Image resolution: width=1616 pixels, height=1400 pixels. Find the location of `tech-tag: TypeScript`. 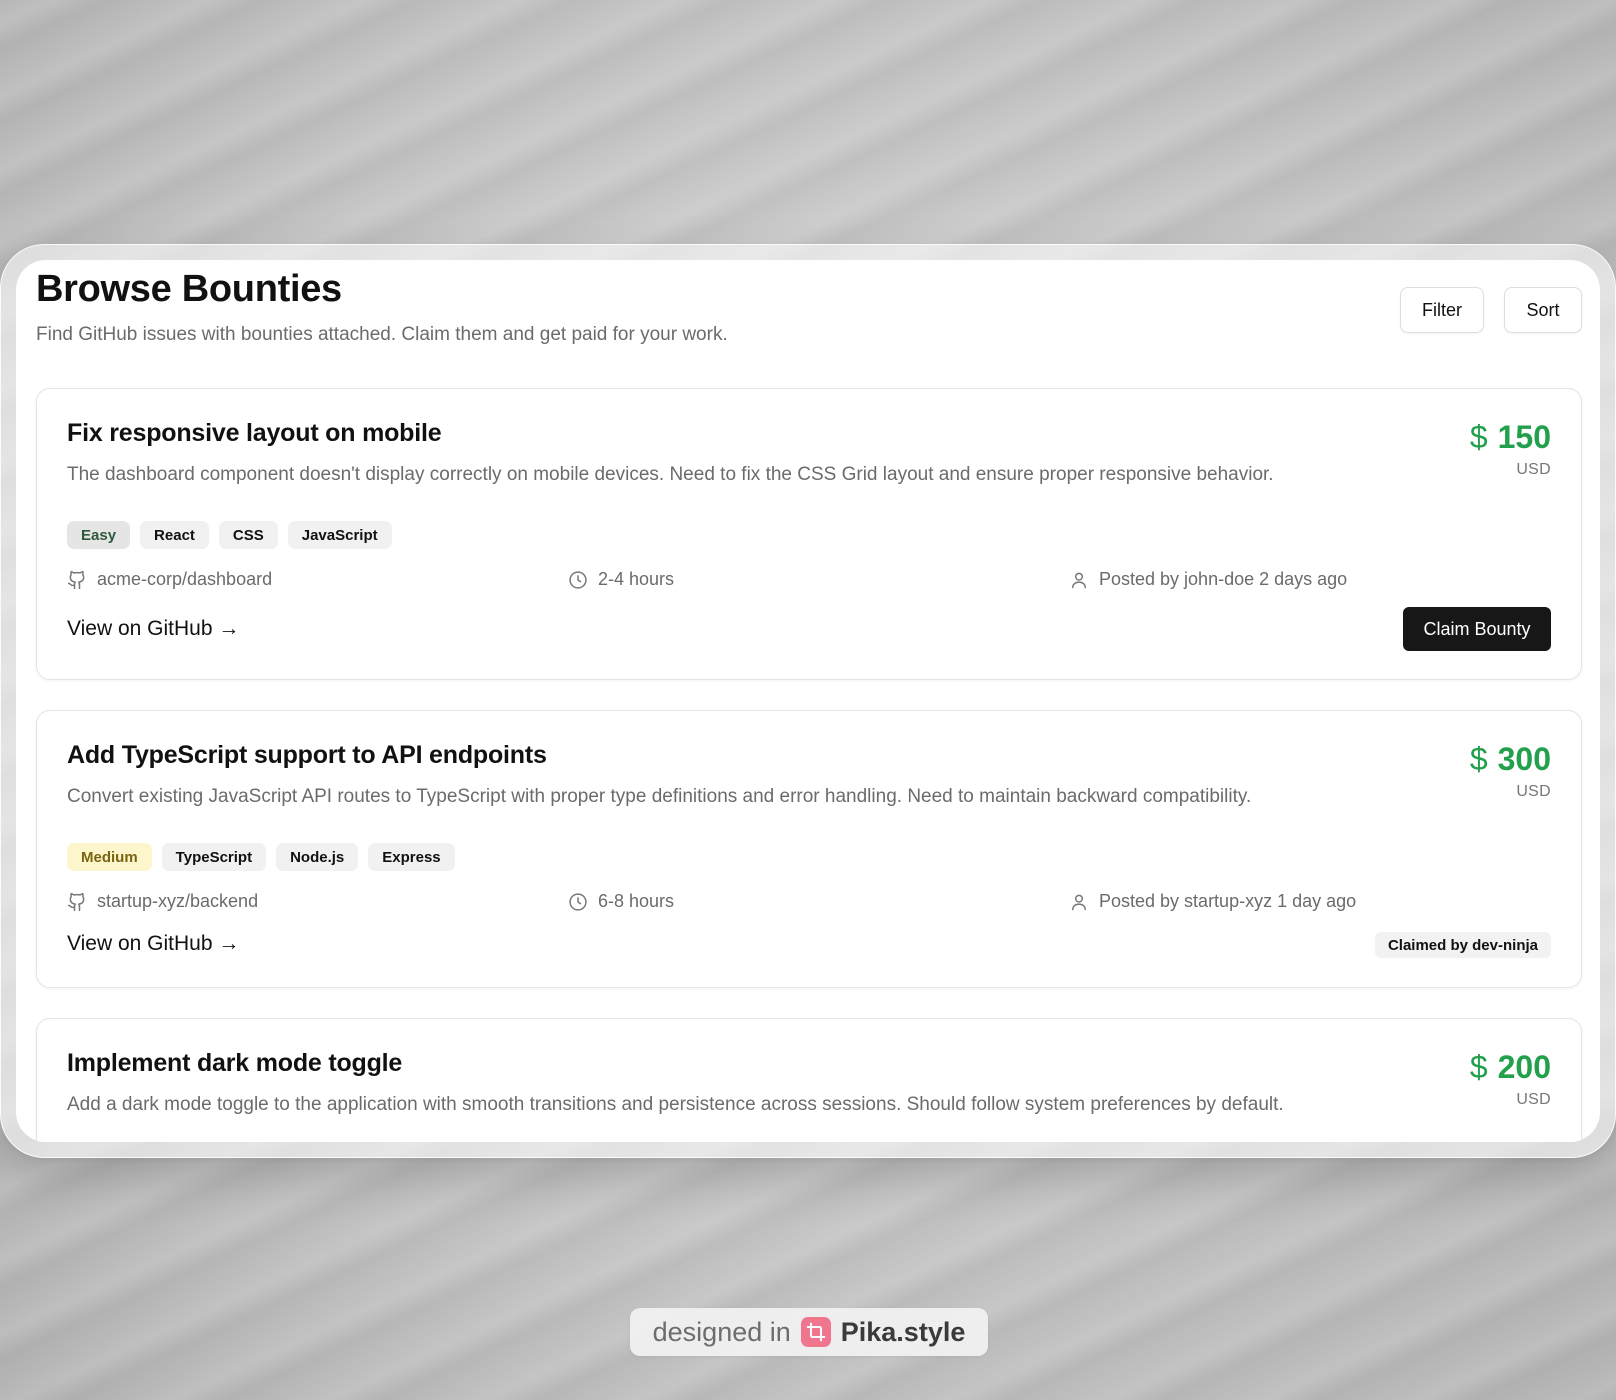

tech-tag: TypeScript is located at coordinates (214, 857).